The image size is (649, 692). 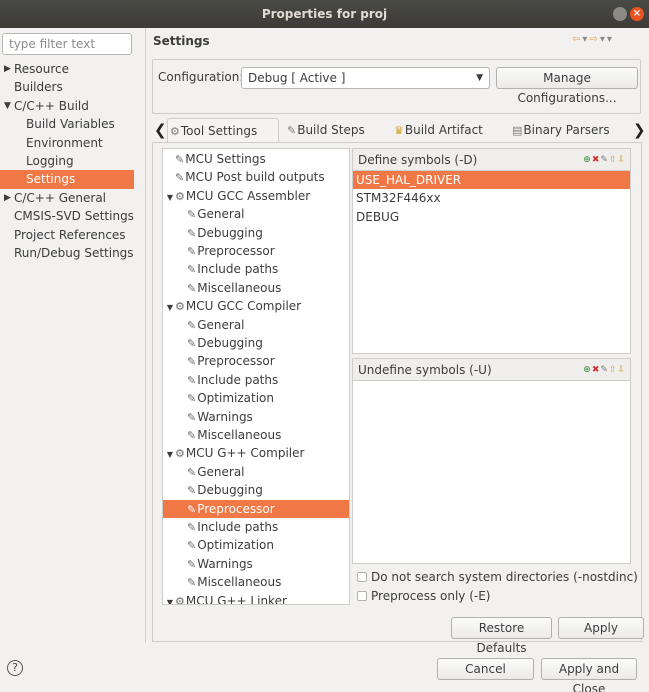 I want to click on undefine-symbols-toolbar: ⊕✖✎⇧⇩, so click(x=604, y=370).